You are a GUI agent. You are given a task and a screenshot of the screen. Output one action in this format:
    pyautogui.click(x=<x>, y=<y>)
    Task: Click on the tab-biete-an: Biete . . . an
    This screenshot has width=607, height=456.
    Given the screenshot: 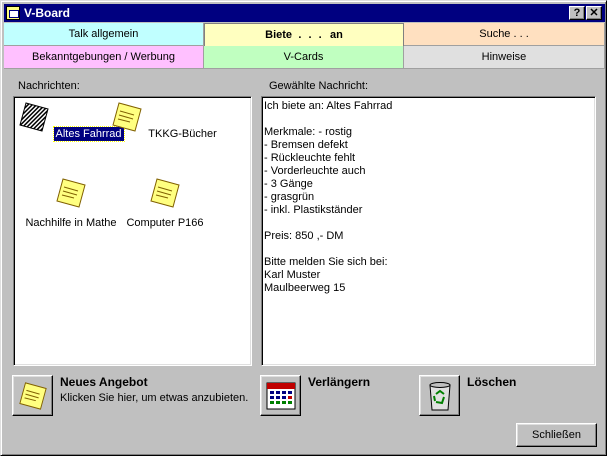 What is the action you would take?
    pyautogui.click(x=304, y=34)
    